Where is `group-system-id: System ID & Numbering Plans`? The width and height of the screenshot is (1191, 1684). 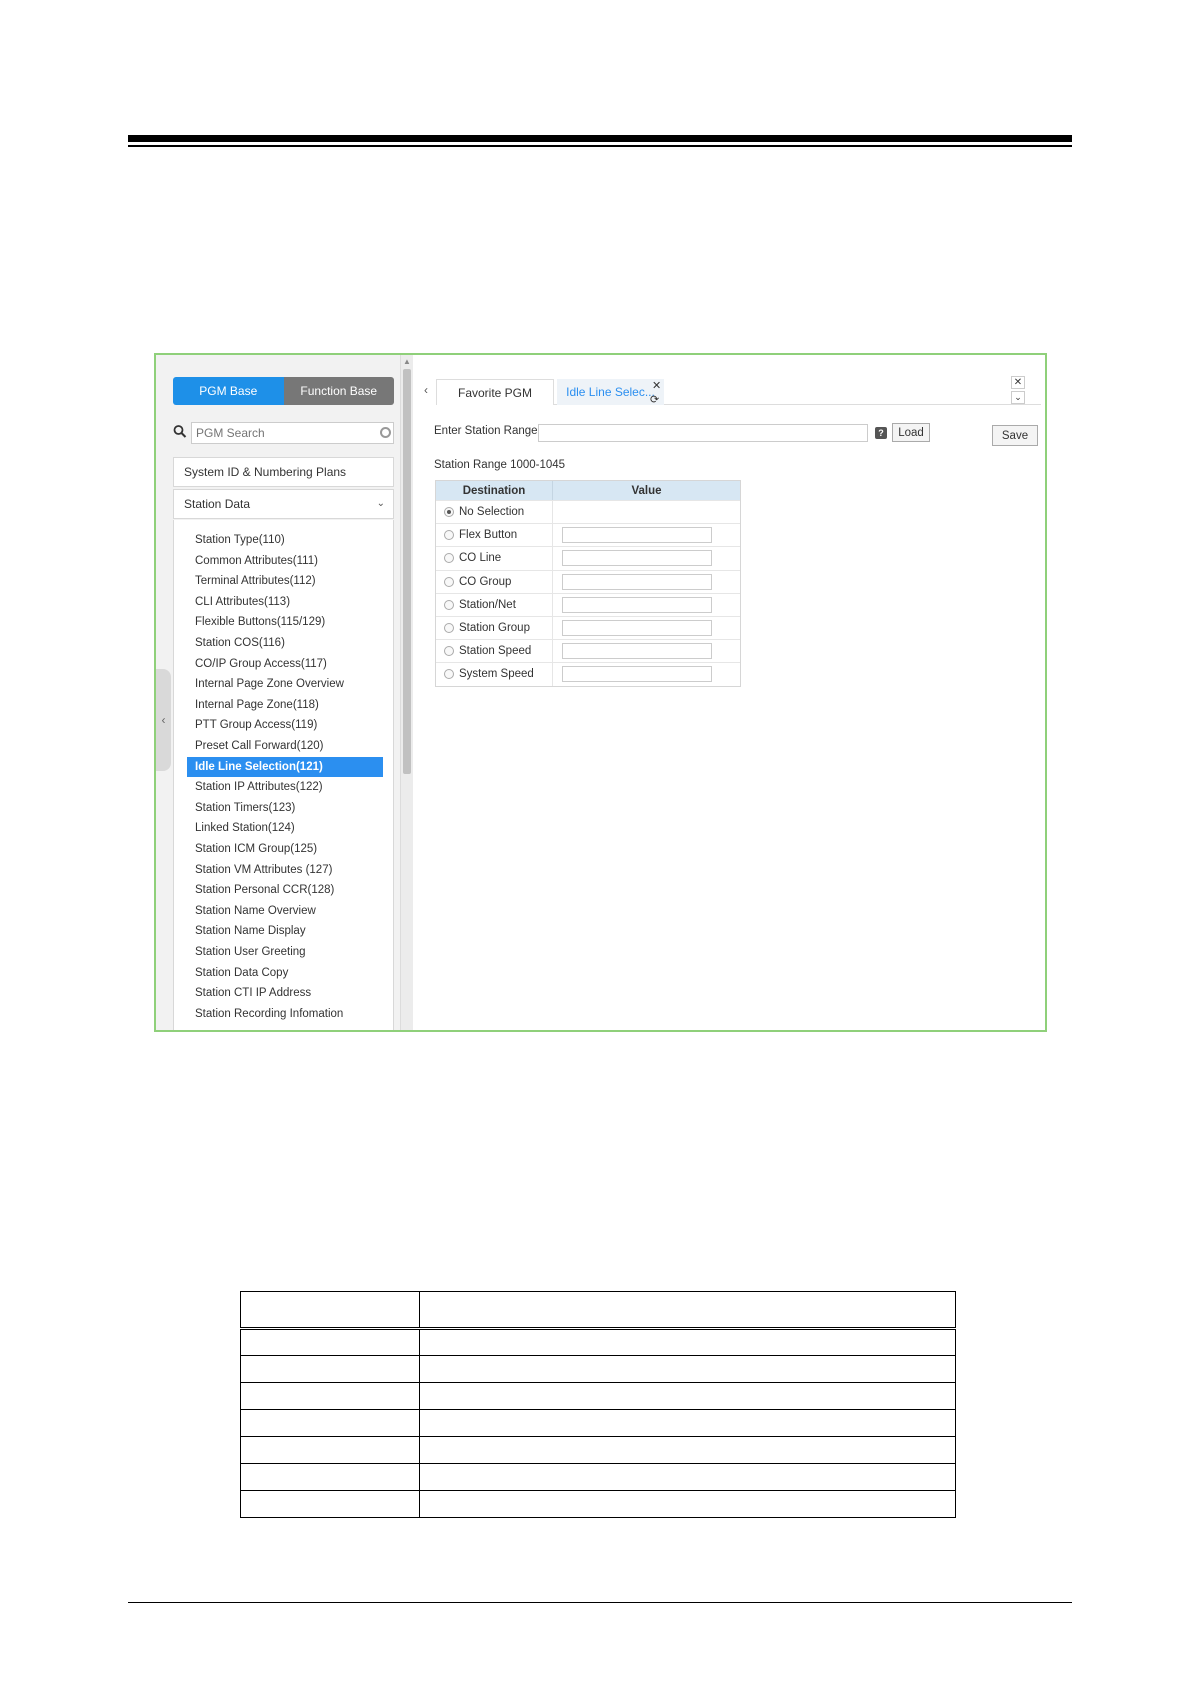 group-system-id: System ID & Numbering Plans is located at coordinates (283, 472).